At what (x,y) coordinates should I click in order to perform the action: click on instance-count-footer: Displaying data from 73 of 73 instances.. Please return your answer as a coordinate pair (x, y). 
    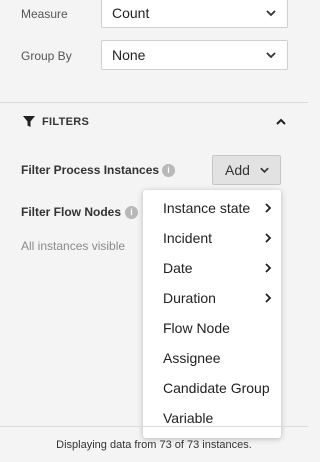
    Looking at the image, I should click on (154, 444).